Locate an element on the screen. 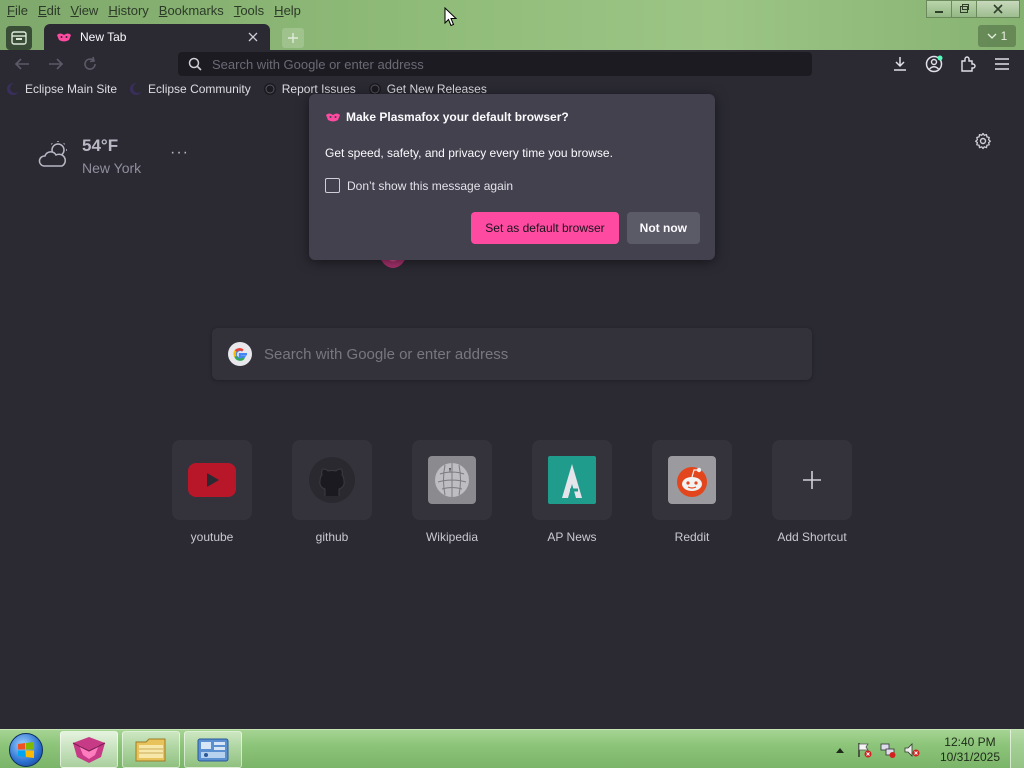 The image size is (1024, 768). menu-file-label: ile is located at coordinates (21, 10).